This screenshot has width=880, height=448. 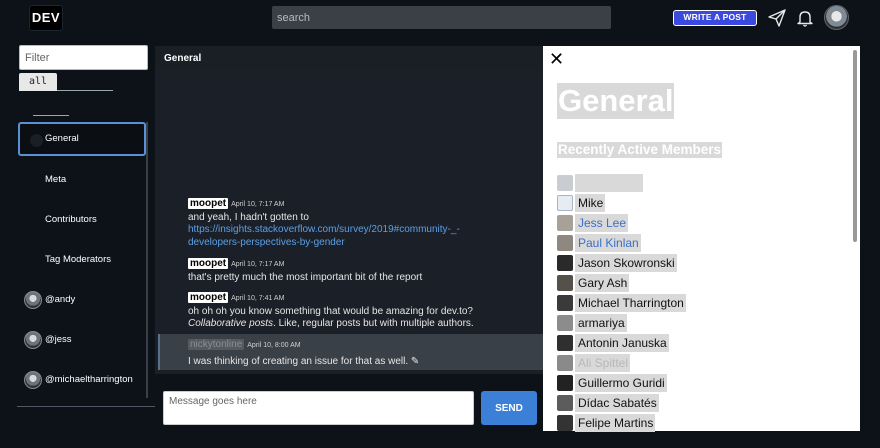 What do you see at coordinates (855, 146) in the screenshot?
I see `panel-scrollbar` at bounding box center [855, 146].